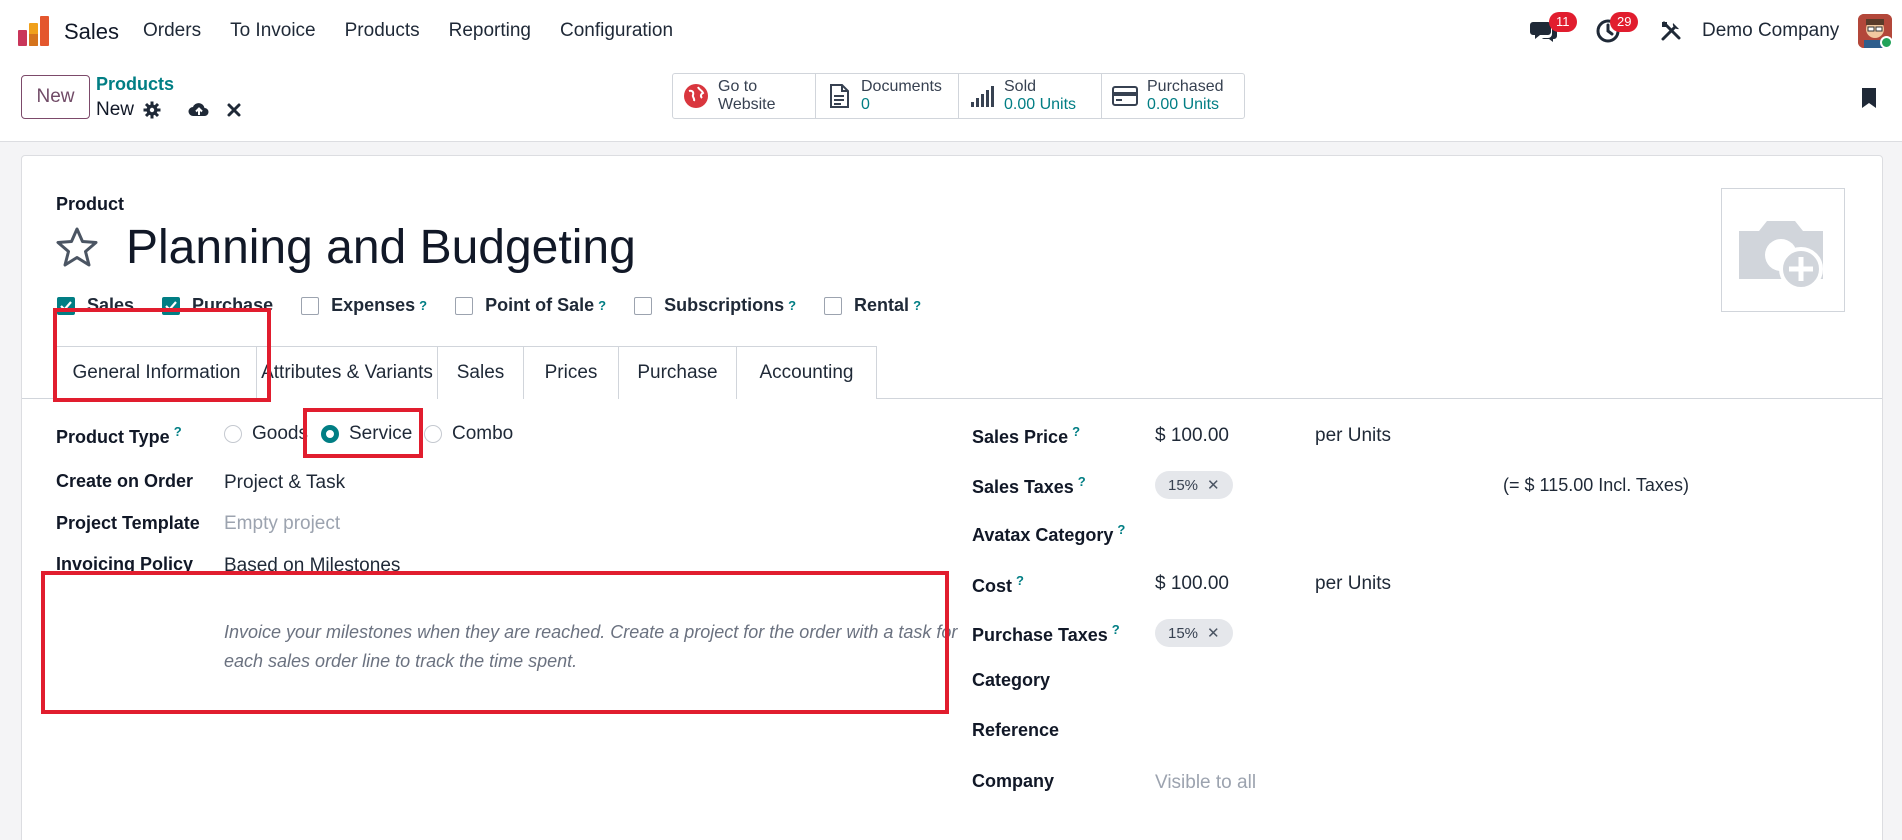 This screenshot has width=1902, height=840. I want to click on checkbox-expenses-box, so click(310, 305).